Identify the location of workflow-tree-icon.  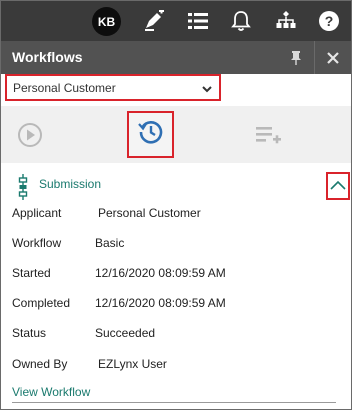
(286, 21).